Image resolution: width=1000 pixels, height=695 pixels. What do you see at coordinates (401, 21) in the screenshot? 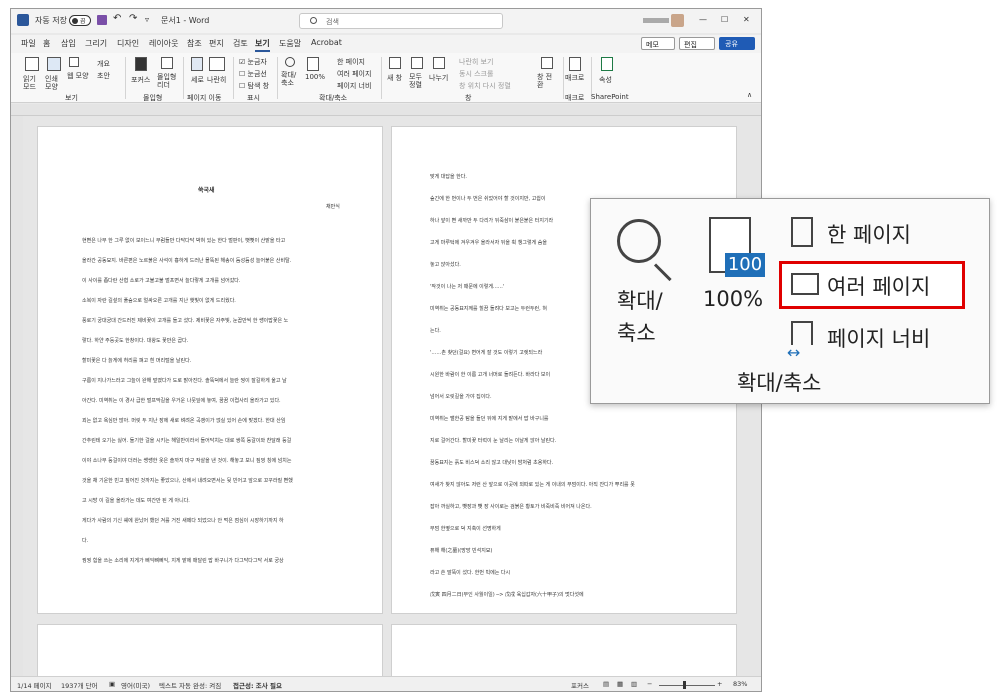
I see `search-box: 검색` at bounding box center [401, 21].